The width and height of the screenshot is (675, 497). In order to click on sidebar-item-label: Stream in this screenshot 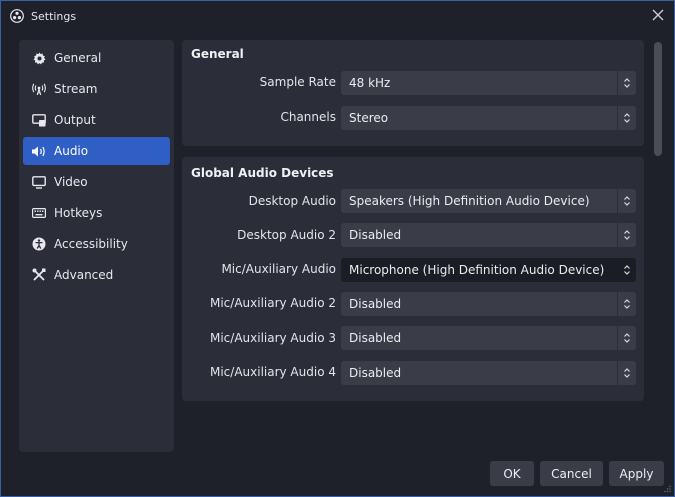, I will do `click(76, 89)`.